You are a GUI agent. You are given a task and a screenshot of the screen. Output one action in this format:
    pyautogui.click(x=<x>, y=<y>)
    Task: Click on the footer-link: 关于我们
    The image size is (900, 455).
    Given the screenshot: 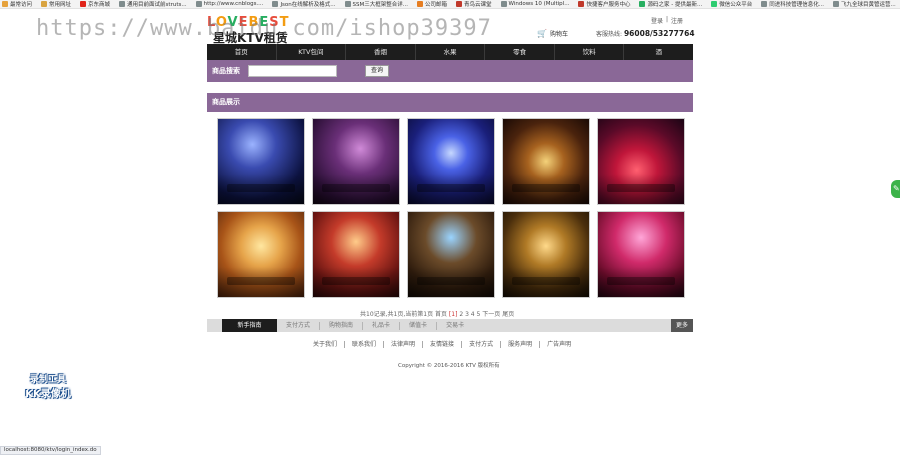 What is the action you would take?
    pyautogui.click(x=329, y=344)
    